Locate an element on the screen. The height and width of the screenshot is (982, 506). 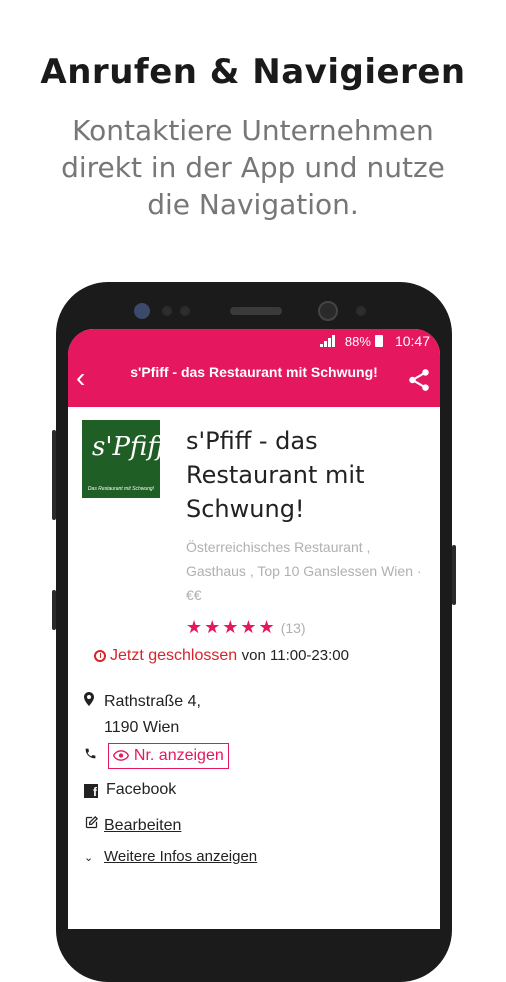
facebook-link: f Facebook is located at coordinates (130, 790).